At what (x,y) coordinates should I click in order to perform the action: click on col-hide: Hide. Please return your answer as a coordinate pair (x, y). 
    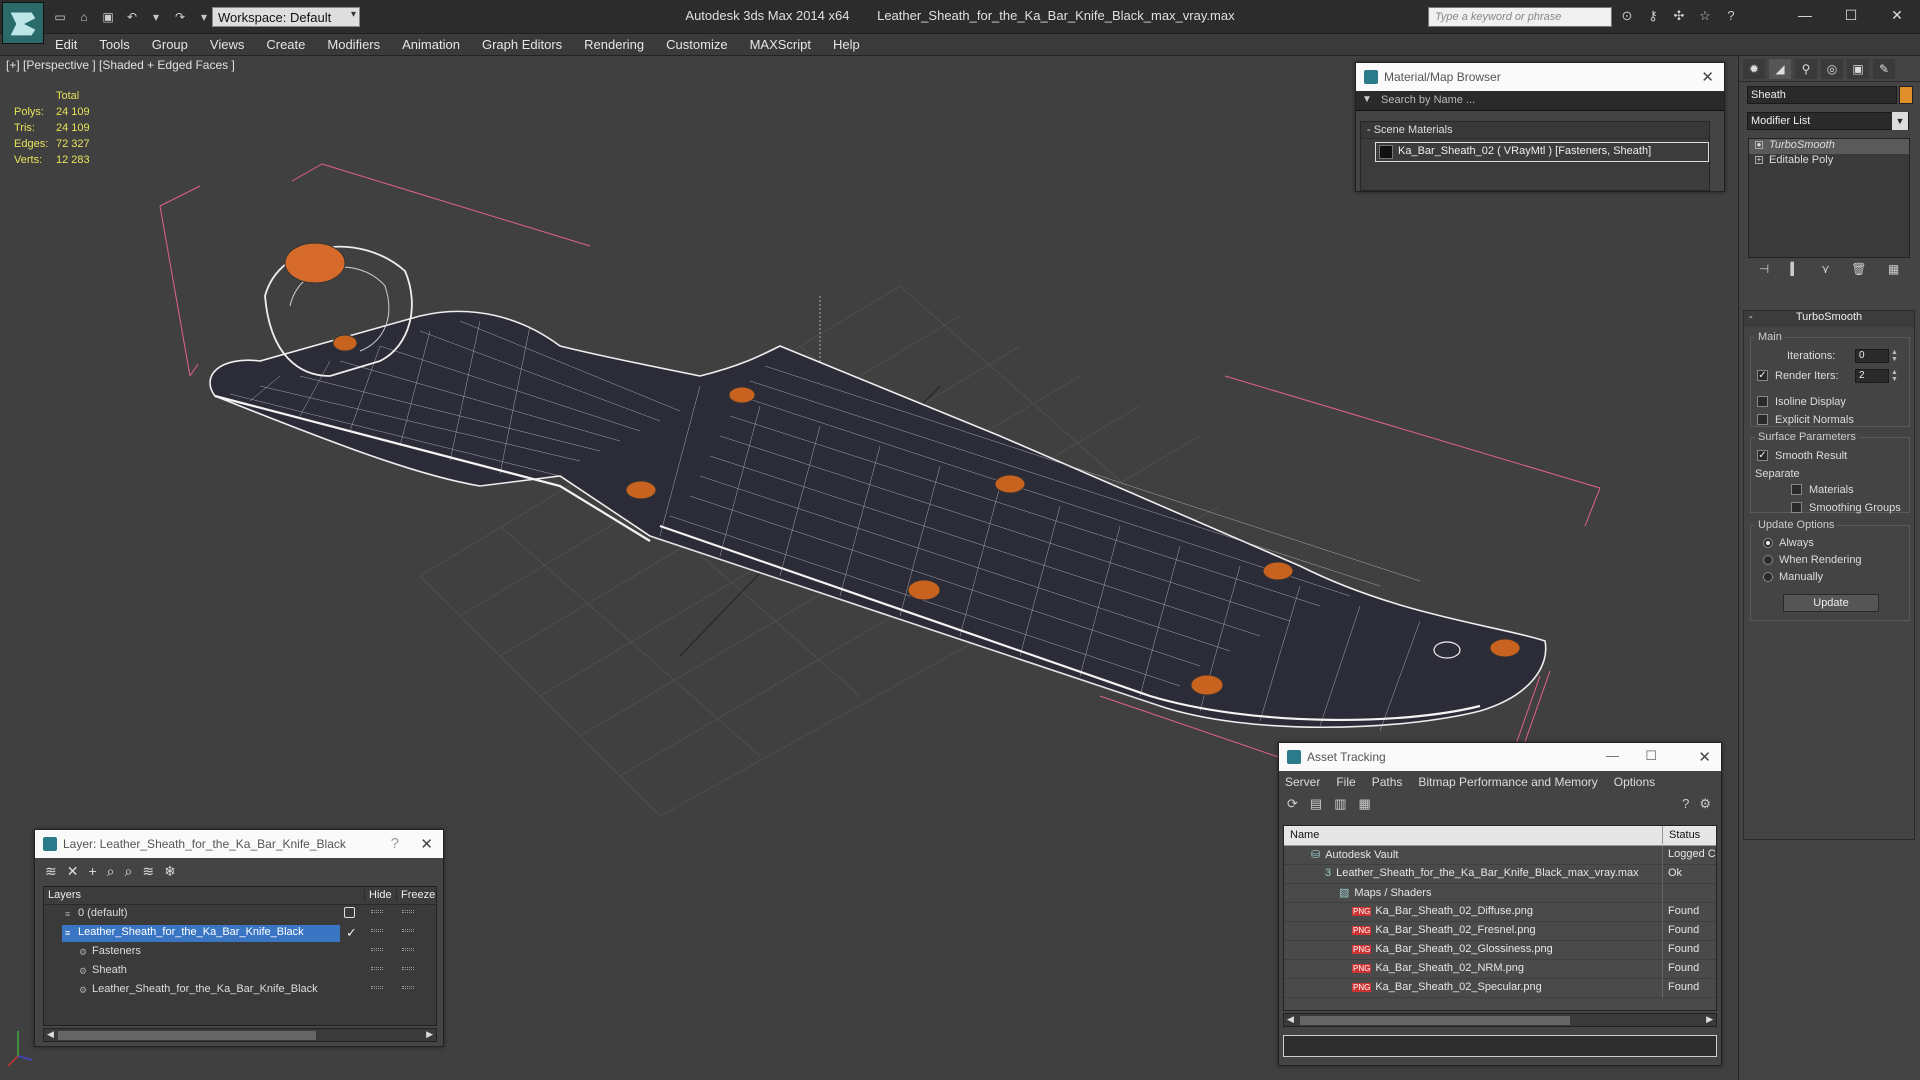
    Looking at the image, I should click on (378, 895).